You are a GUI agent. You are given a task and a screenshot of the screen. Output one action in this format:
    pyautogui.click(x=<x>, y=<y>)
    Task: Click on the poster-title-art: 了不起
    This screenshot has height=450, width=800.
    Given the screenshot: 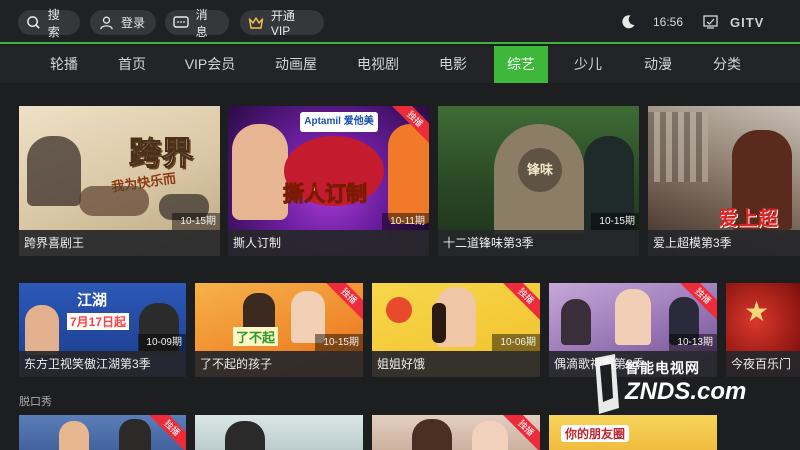 What is the action you would take?
    pyautogui.click(x=256, y=336)
    